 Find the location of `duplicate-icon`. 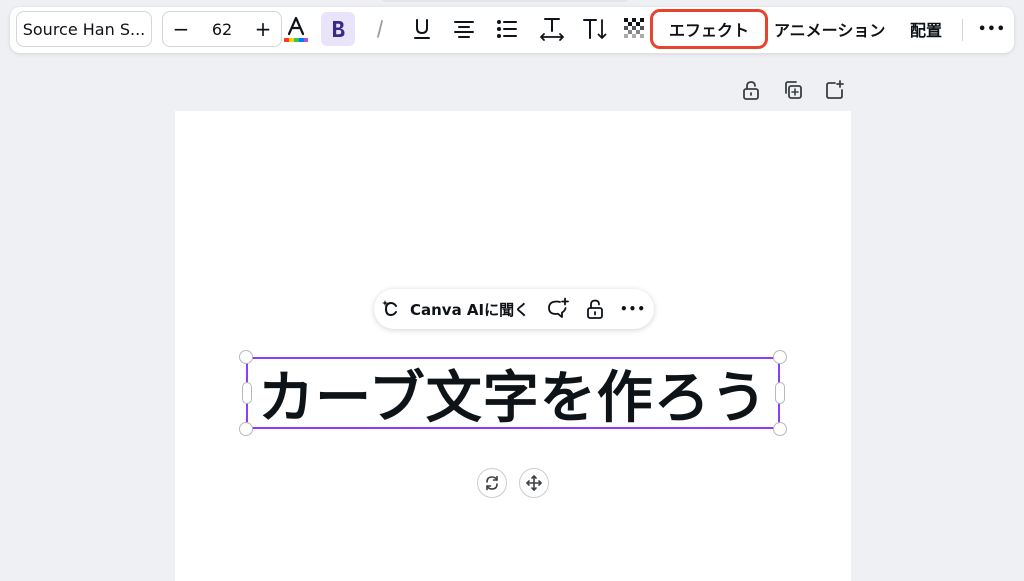

duplicate-icon is located at coordinates (793, 90).